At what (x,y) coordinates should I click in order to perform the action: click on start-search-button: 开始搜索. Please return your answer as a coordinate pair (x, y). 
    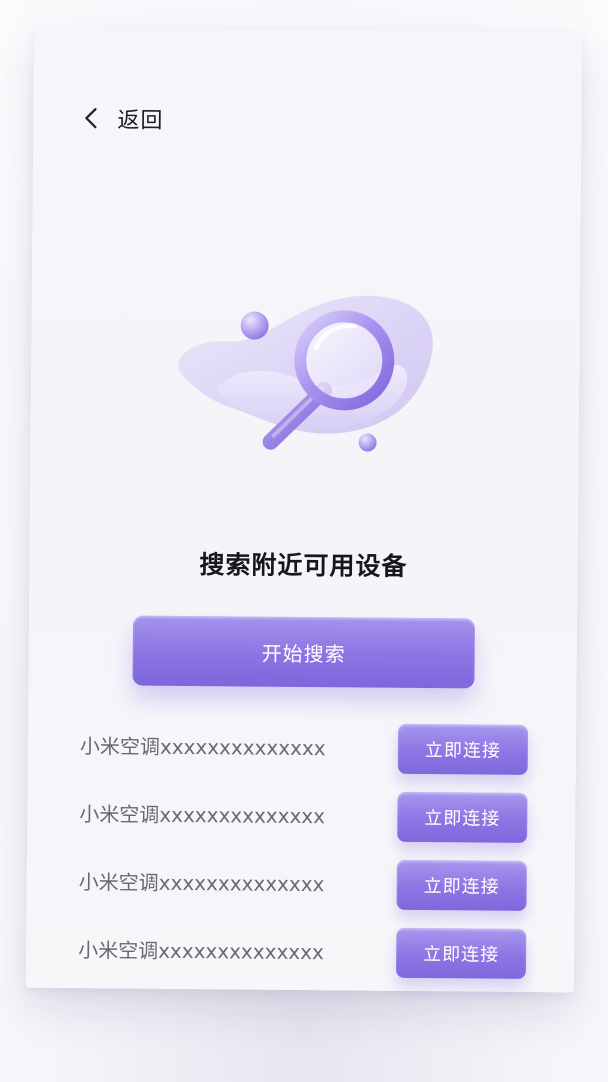
    Looking at the image, I should click on (304, 652).